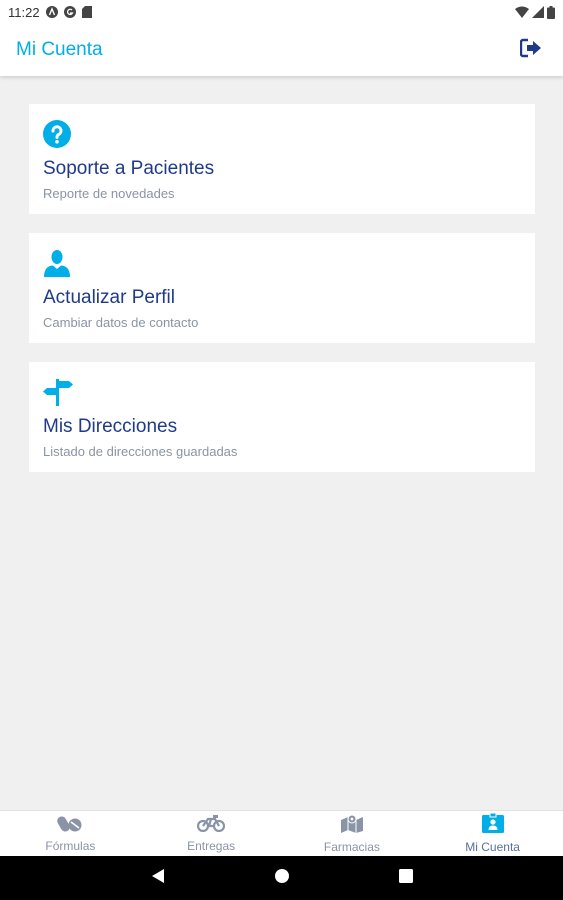  What do you see at coordinates (352, 825) in the screenshot?
I see `map-icon` at bounding box center [352, 825].